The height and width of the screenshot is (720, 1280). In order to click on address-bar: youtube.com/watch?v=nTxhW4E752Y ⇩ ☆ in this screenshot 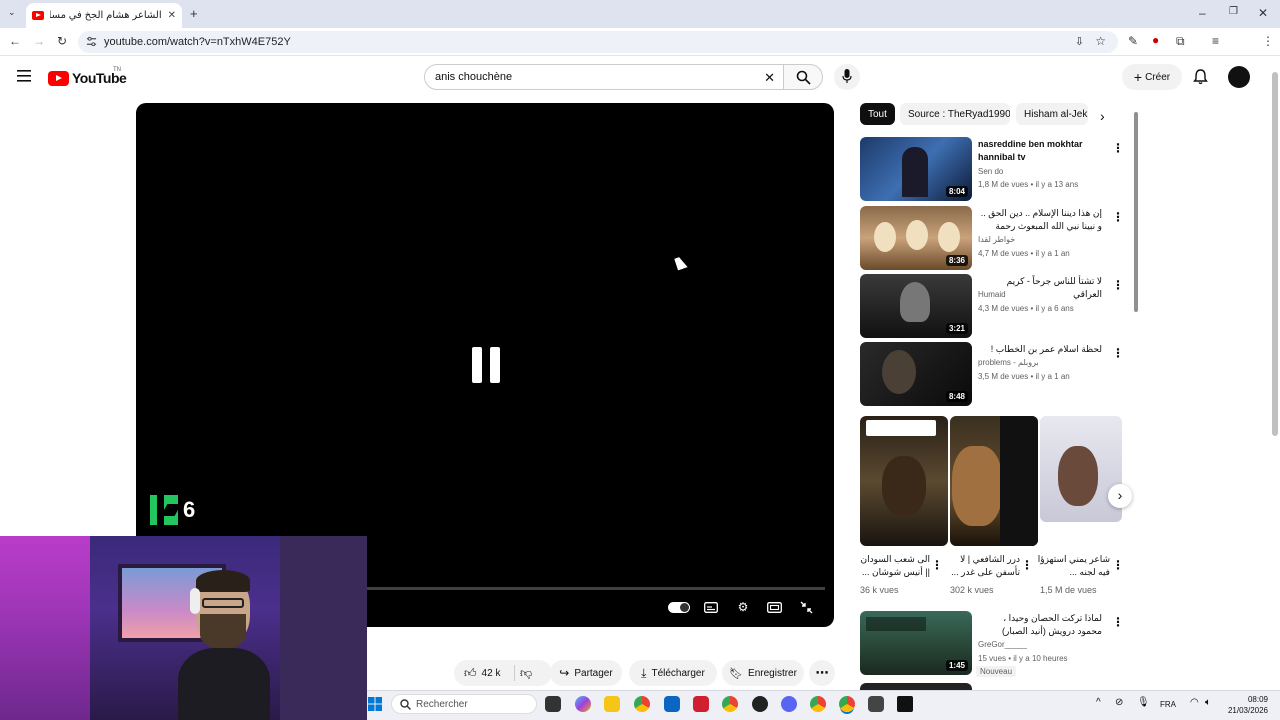, I will do `click(598, 42)`.